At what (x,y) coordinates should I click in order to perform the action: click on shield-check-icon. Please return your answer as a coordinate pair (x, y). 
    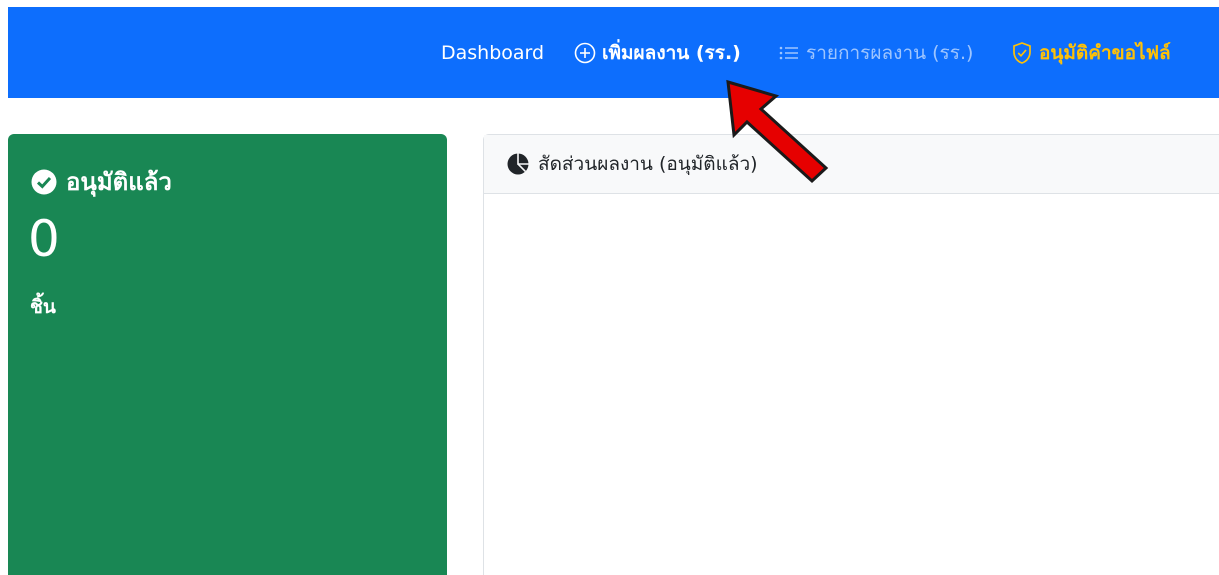
    Looking at the image, I should click on (1022, 53).